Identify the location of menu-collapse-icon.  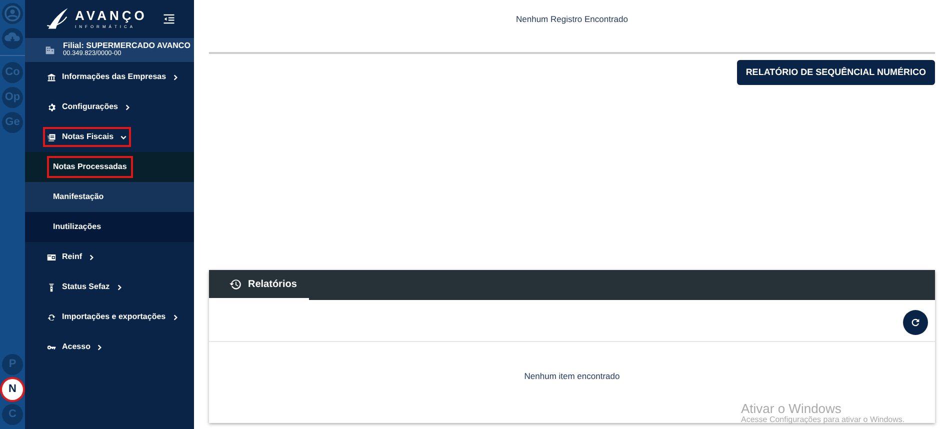
(169, 19).